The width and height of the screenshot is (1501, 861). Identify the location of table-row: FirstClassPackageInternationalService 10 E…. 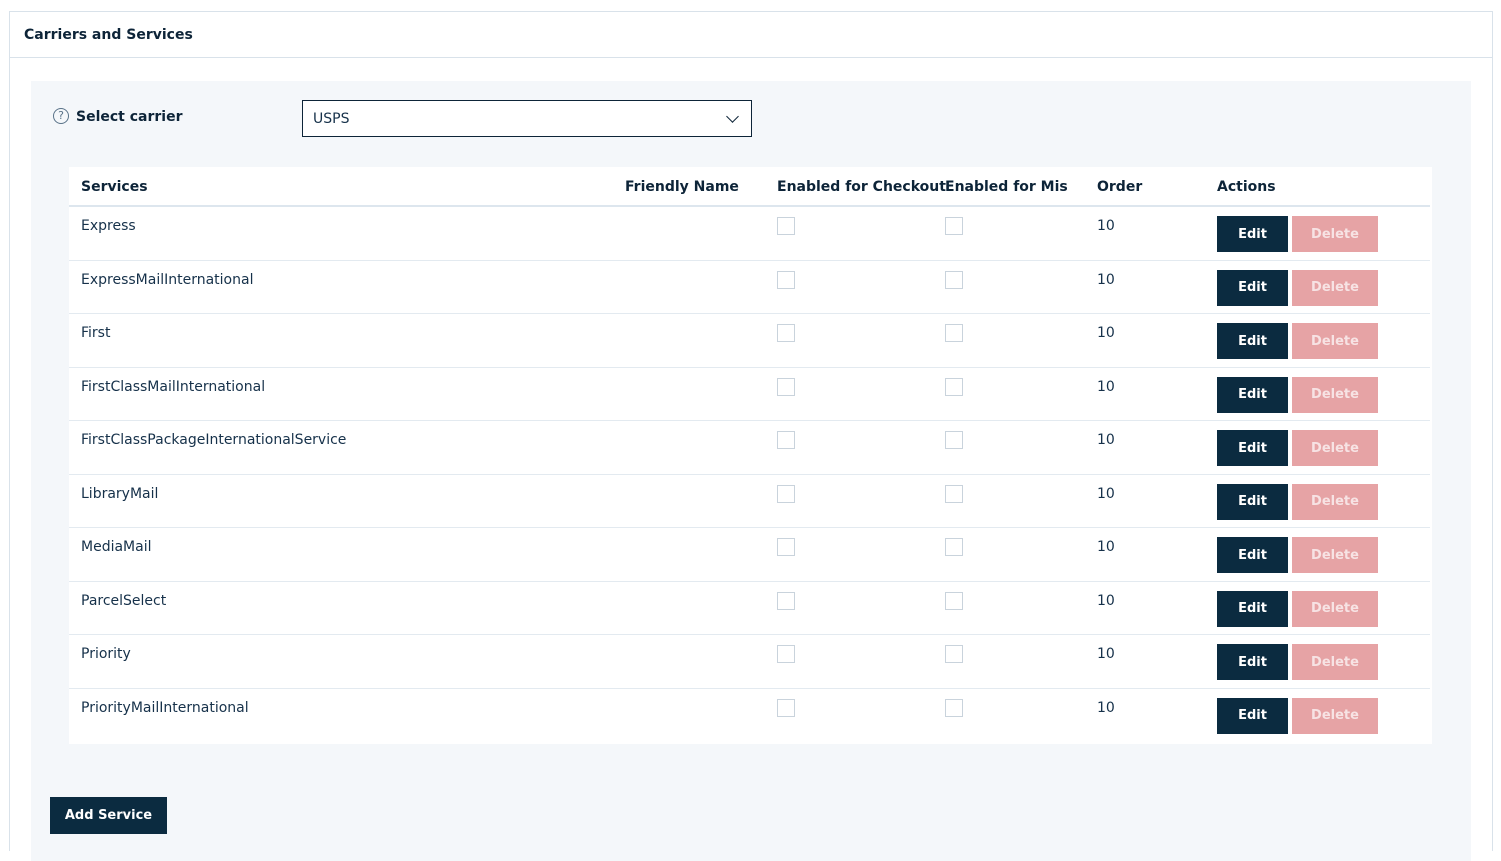
(749, 448).